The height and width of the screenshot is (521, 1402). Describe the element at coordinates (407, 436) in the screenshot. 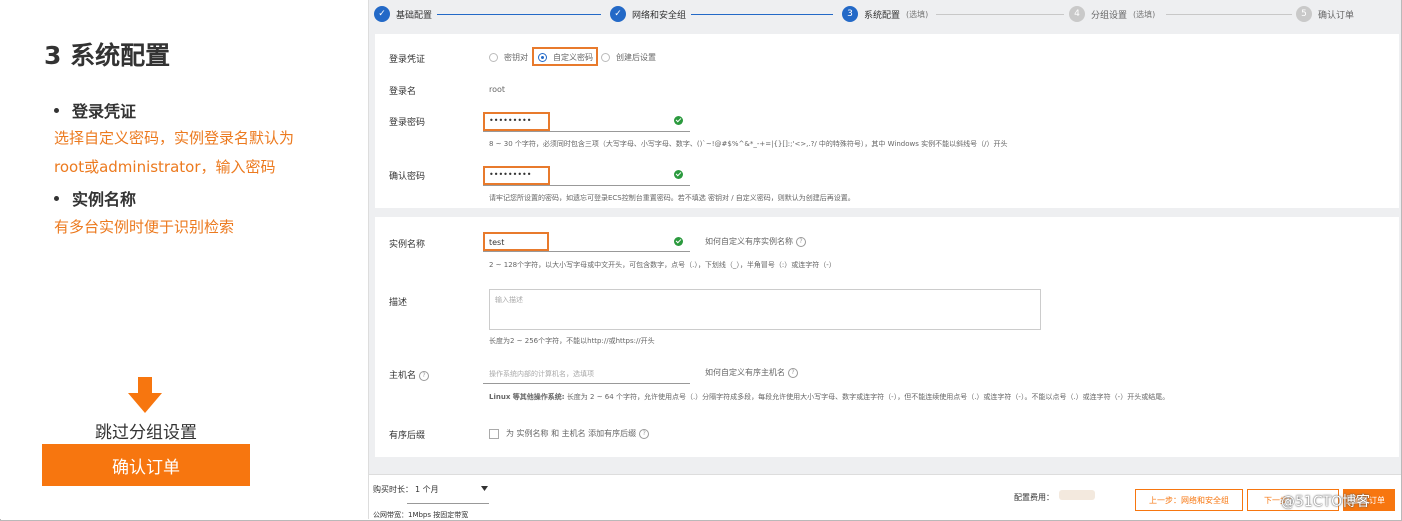

I see `suffix-label: 有序后缀` at that location.